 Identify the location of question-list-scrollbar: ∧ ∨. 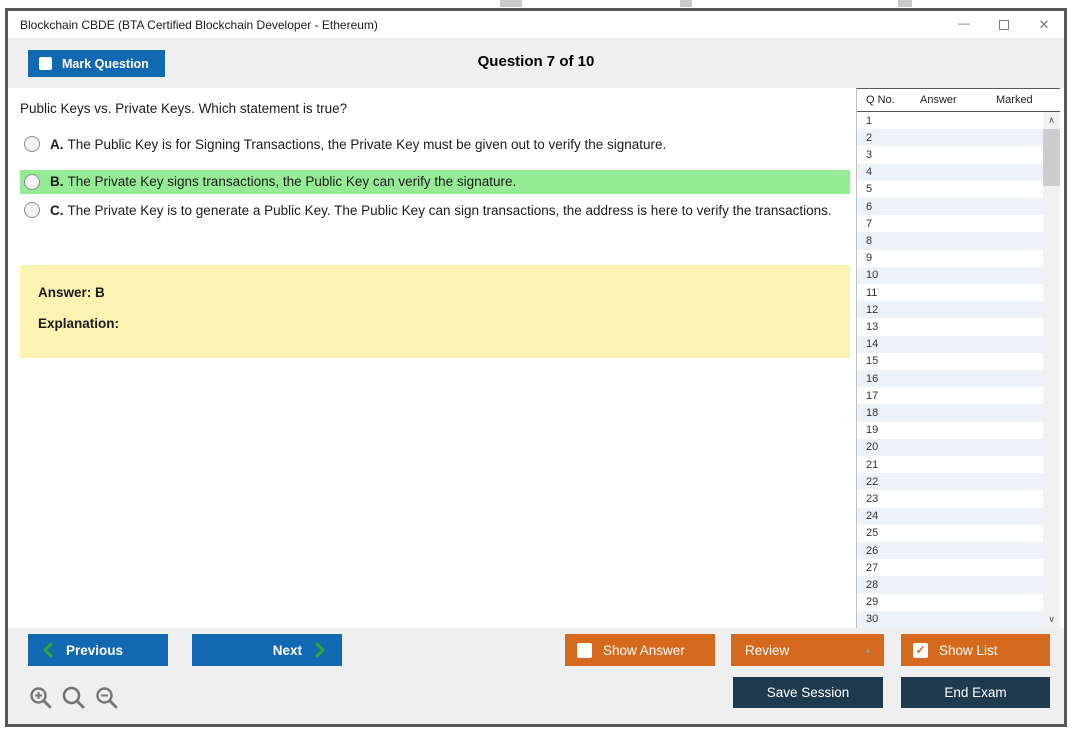
(1051, 370).